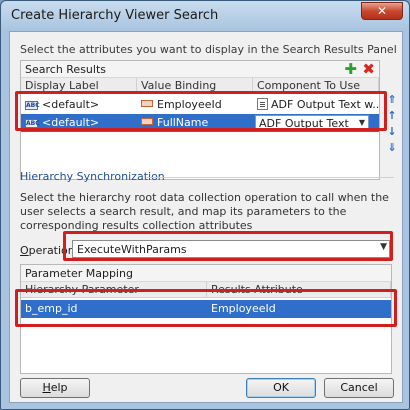  I want to click on parameter-mapping-header: Parameter Mapping, so click(206, 273).